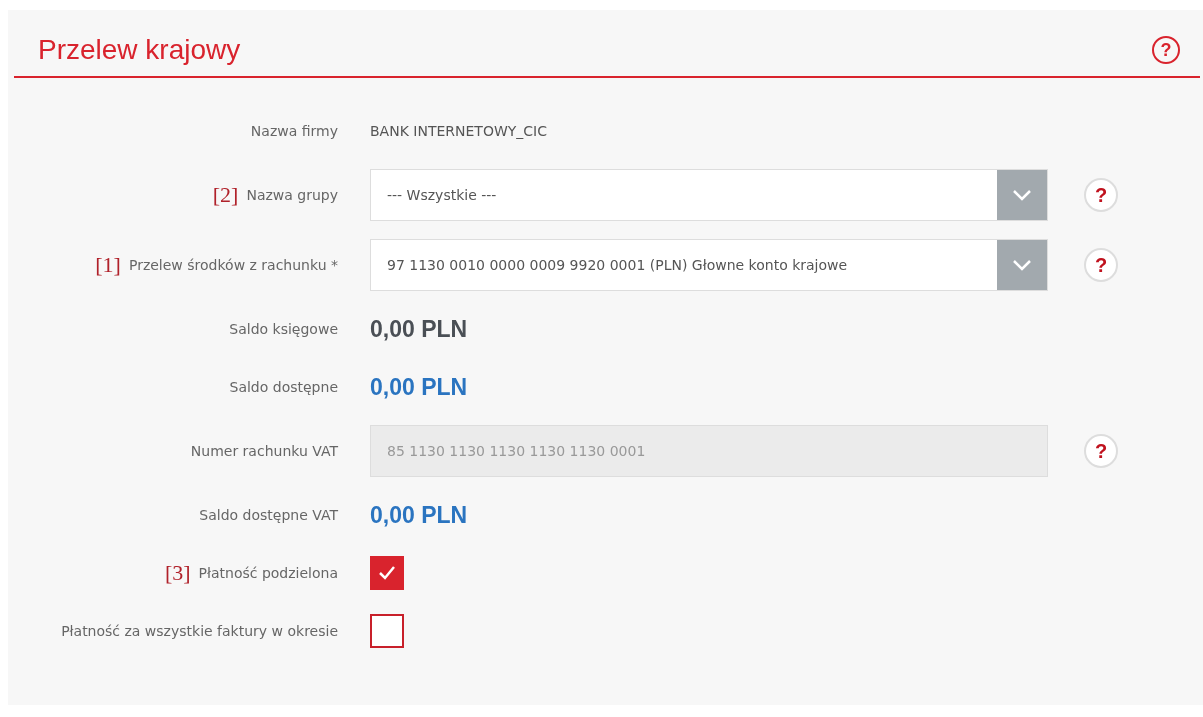  I want to click on field-label: Nazwa grupy, so click(292, 195).